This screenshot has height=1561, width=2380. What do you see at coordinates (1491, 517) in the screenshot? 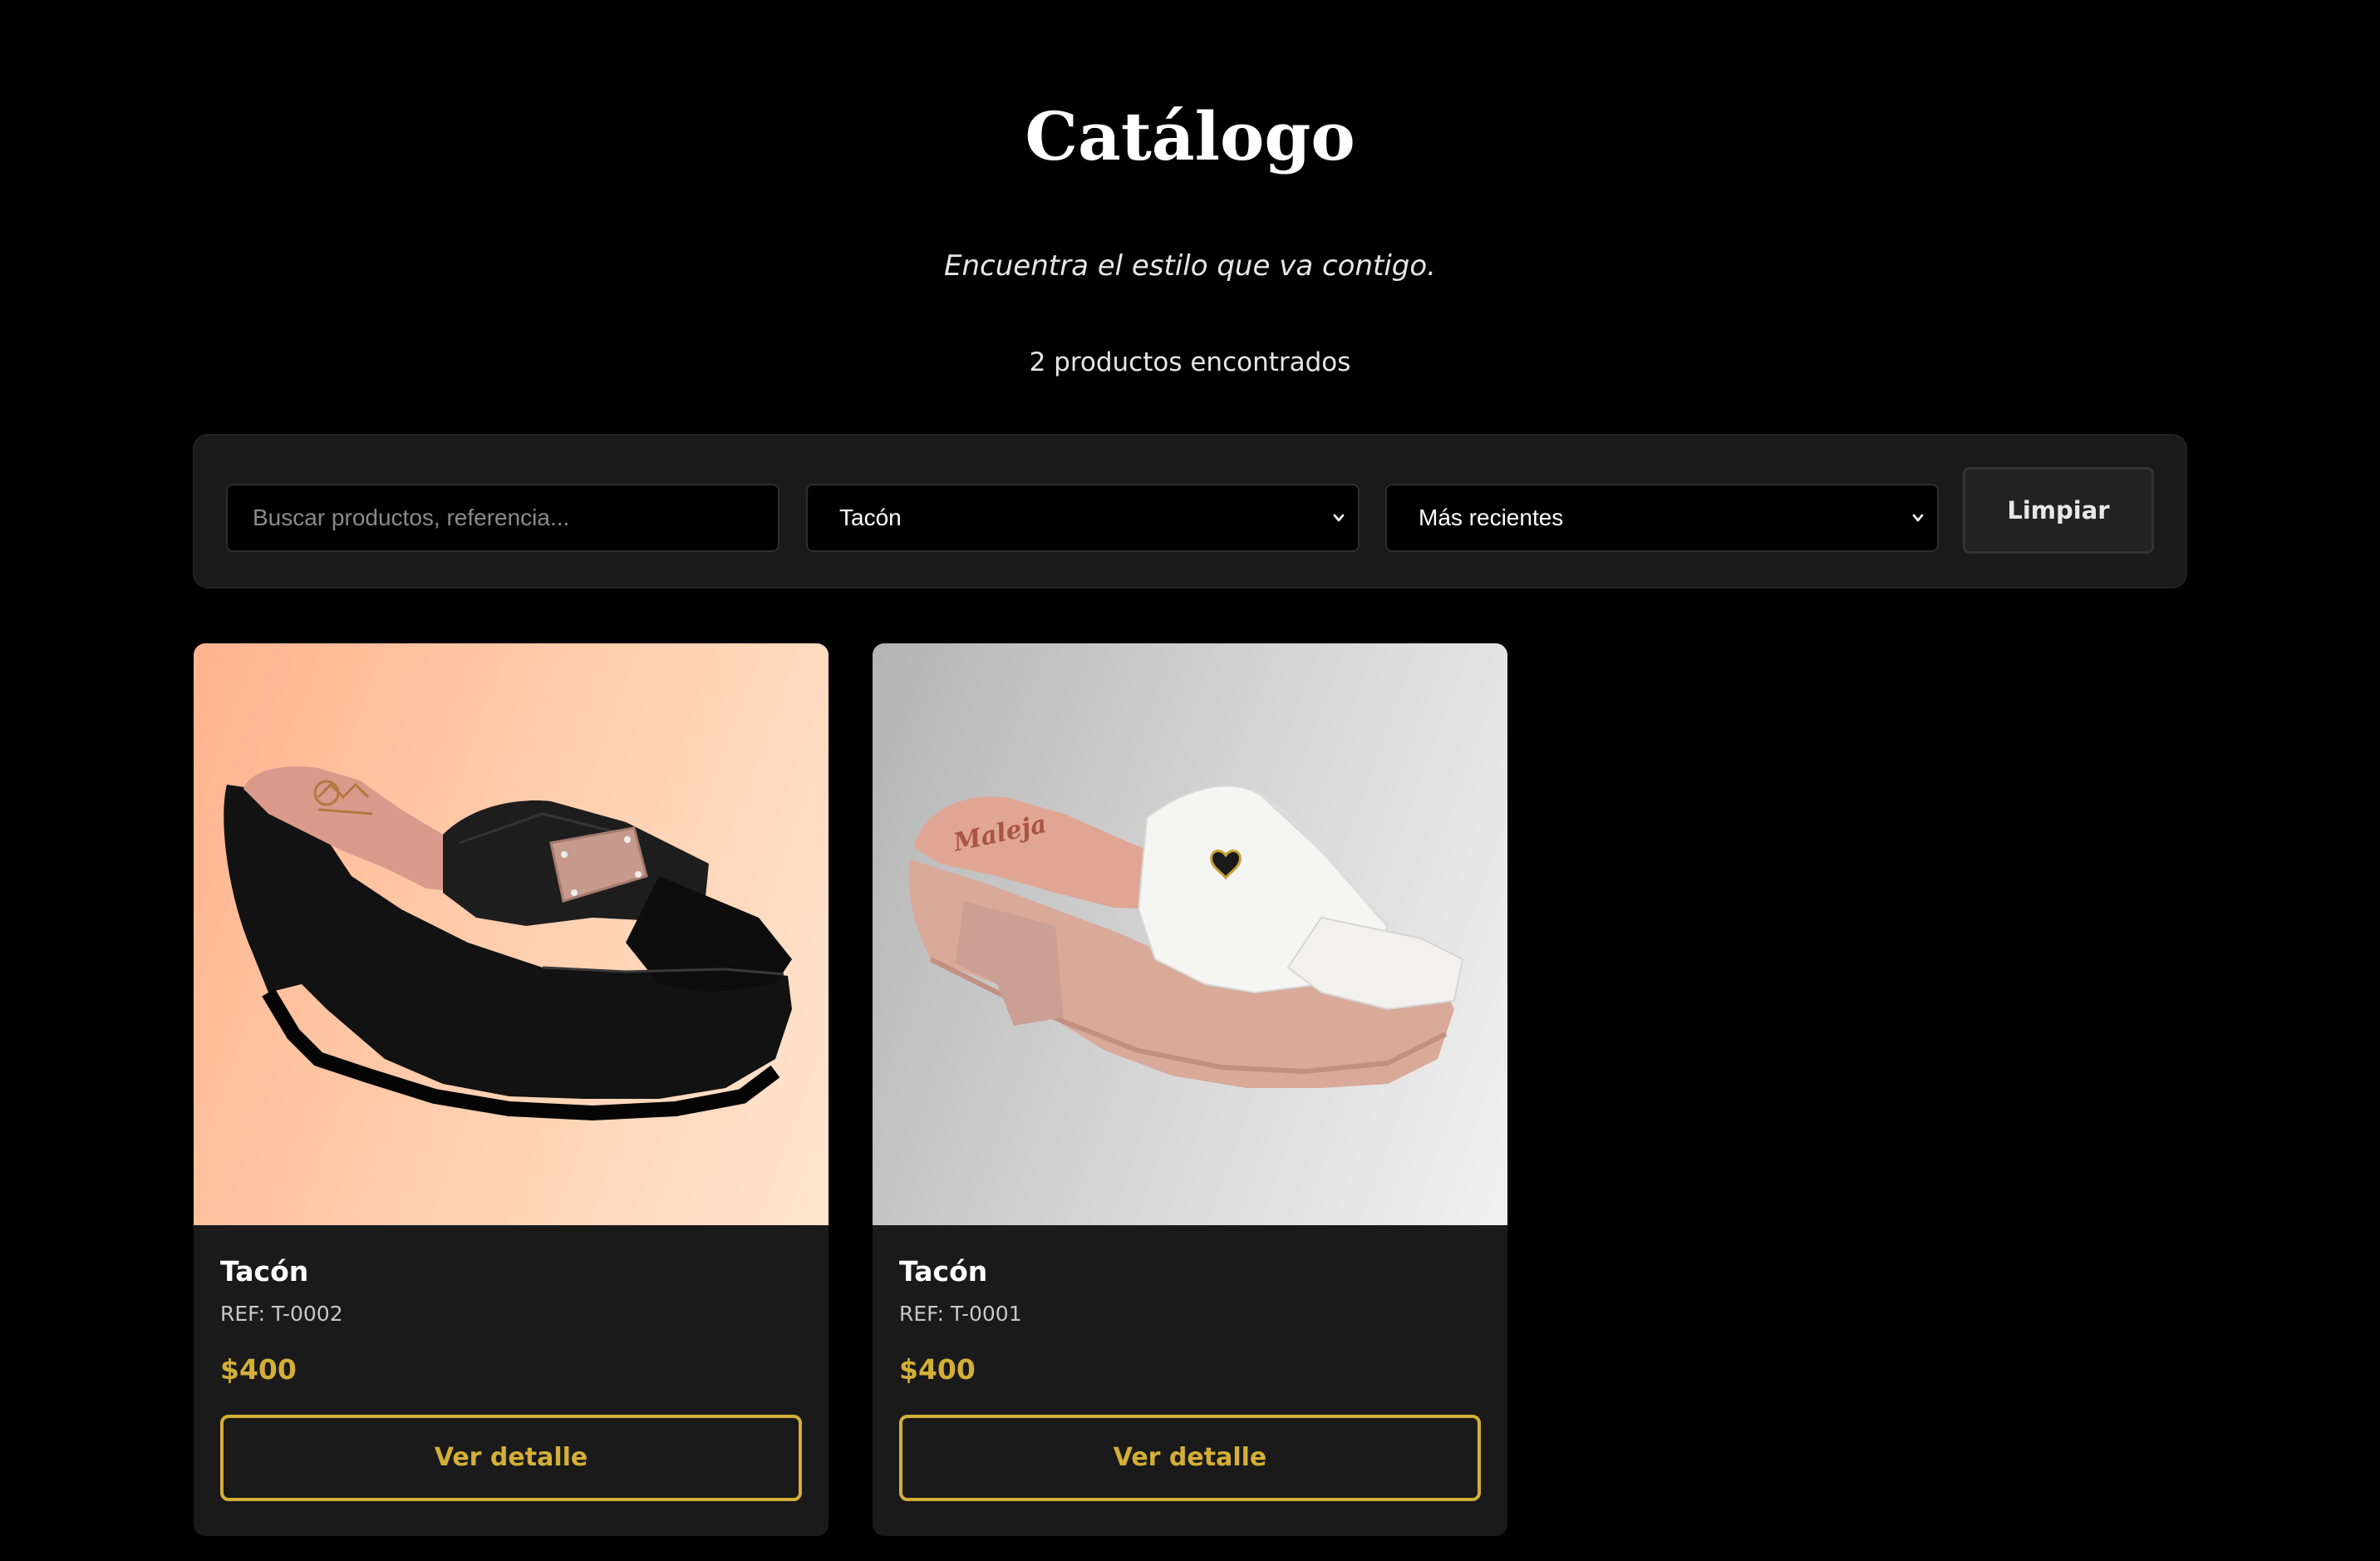
I see `sort-select-value: Más recientes` at bounding box center [1491, 517].